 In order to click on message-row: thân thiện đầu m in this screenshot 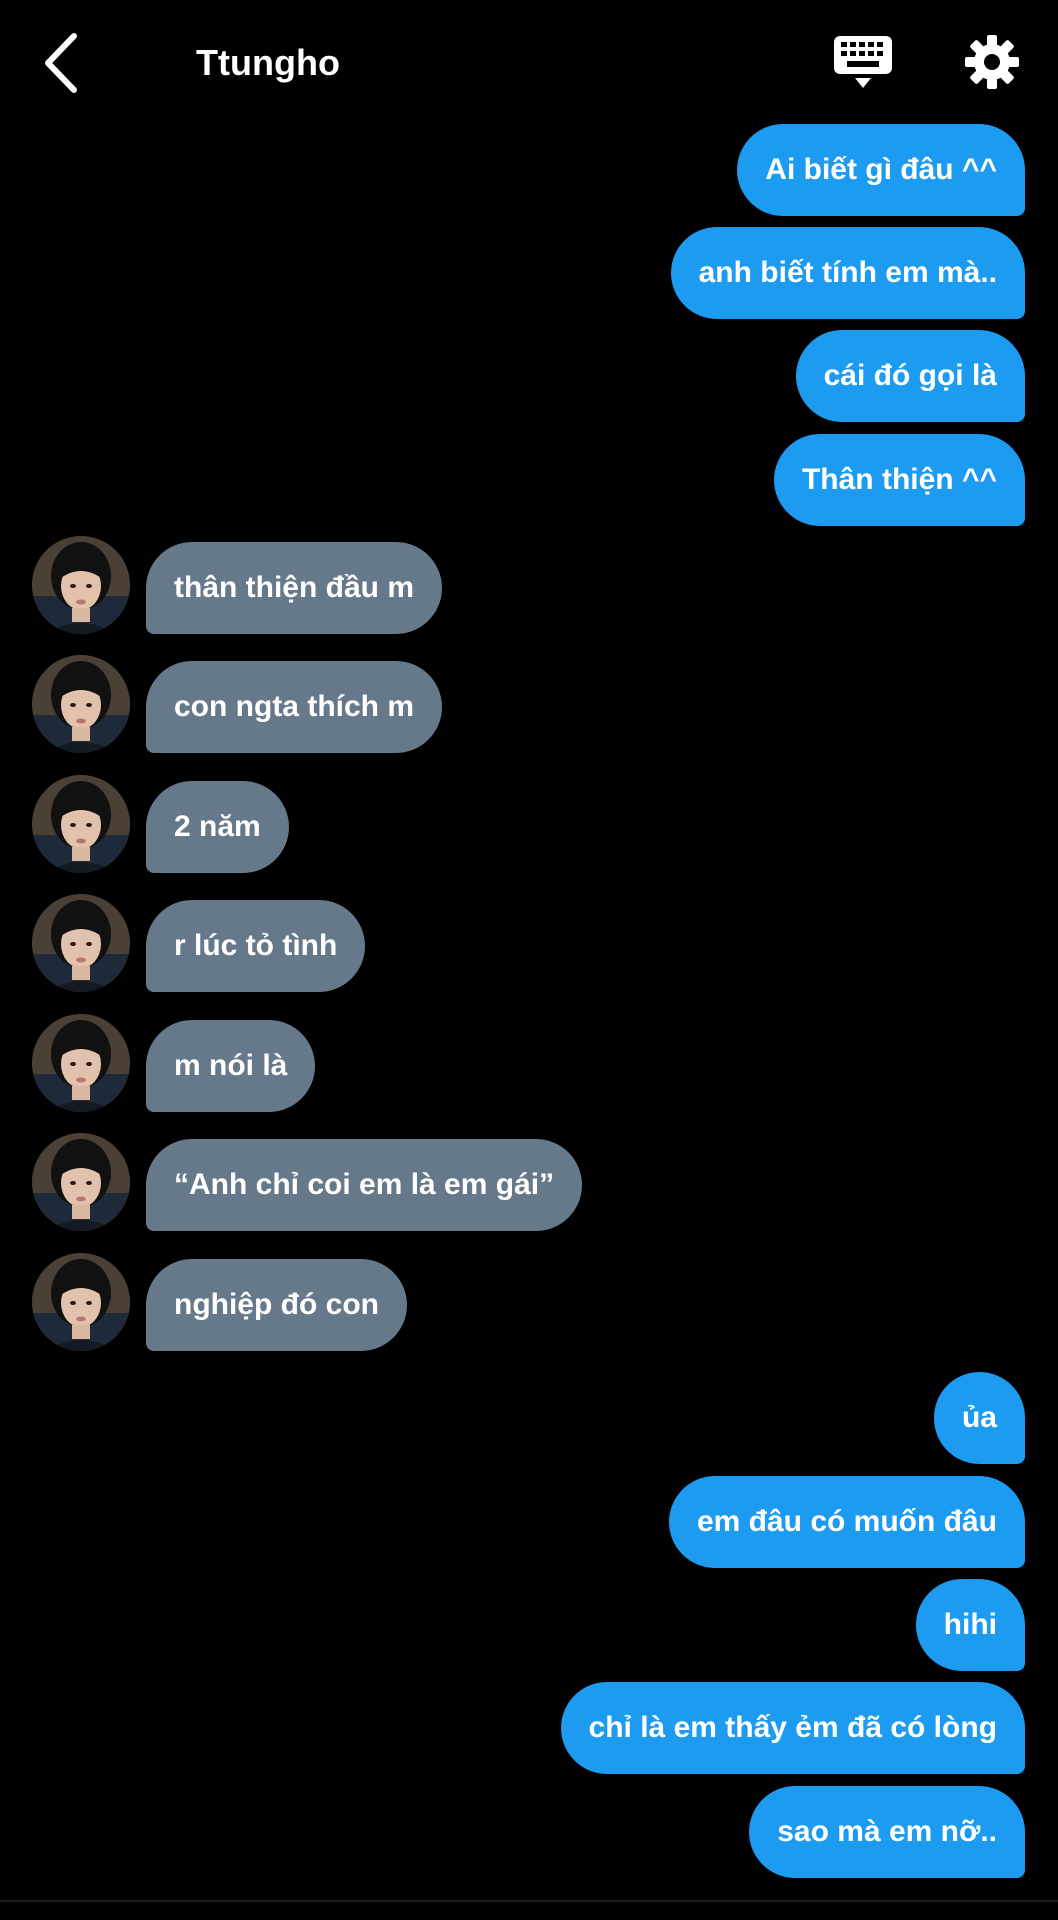, I will do `click(529, 585)`.